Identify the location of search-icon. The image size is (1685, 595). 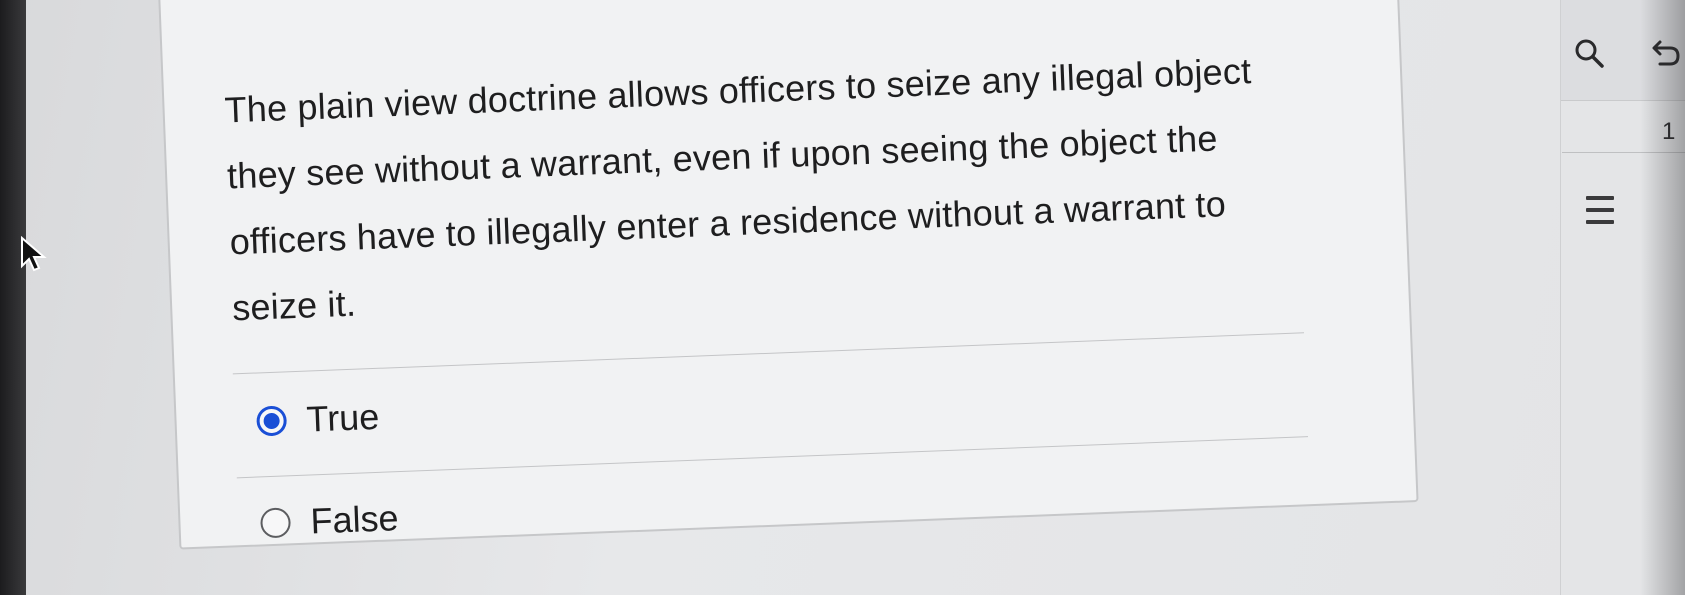
(1589, 53).